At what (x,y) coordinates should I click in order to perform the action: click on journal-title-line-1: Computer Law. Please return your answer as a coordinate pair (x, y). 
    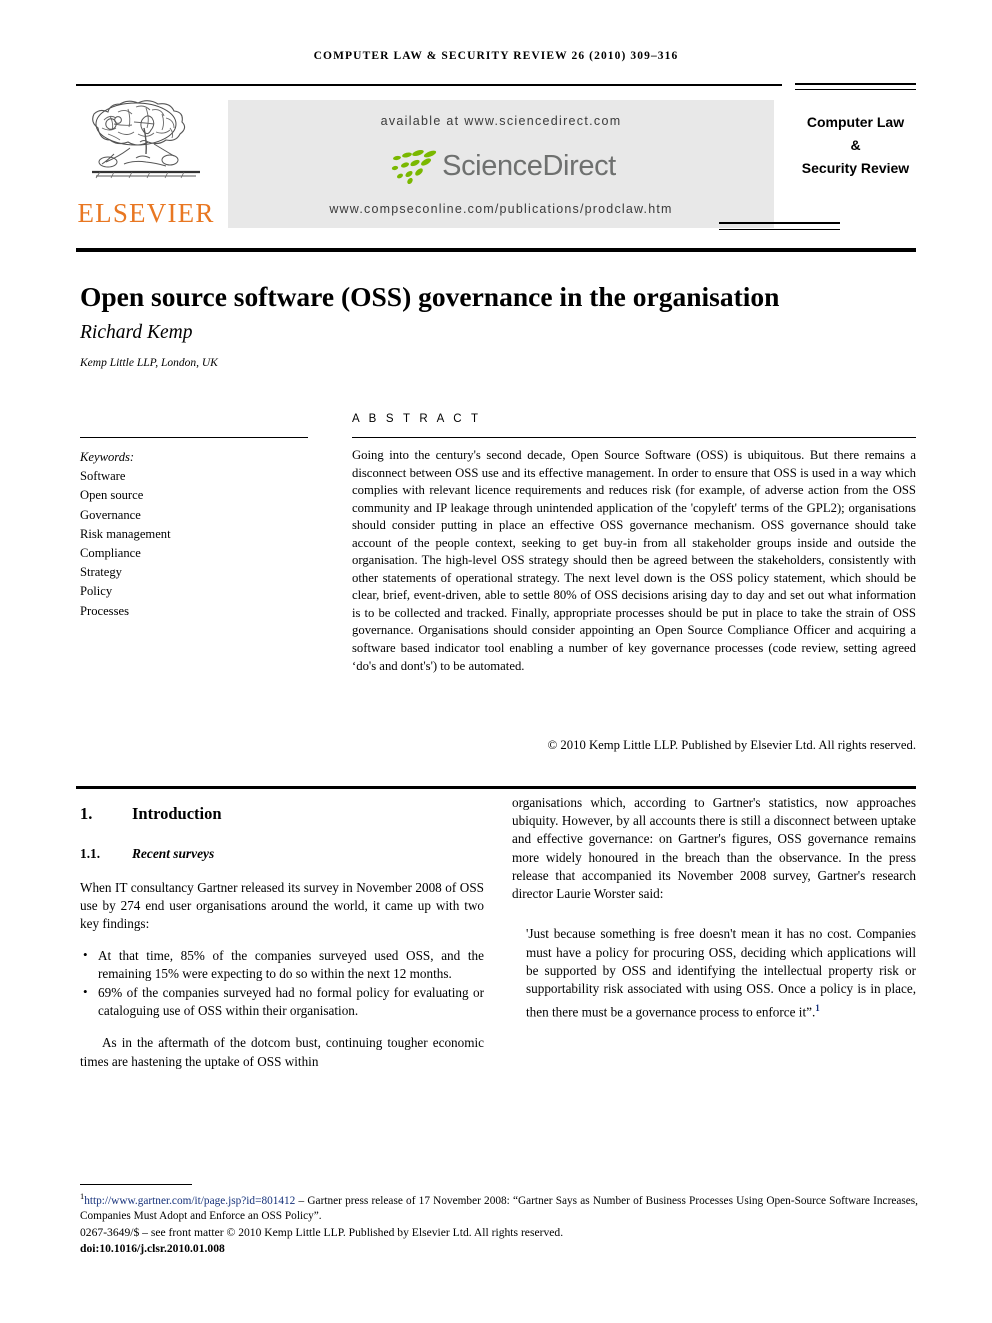
    Looking at the image, I should click on (855, 122).